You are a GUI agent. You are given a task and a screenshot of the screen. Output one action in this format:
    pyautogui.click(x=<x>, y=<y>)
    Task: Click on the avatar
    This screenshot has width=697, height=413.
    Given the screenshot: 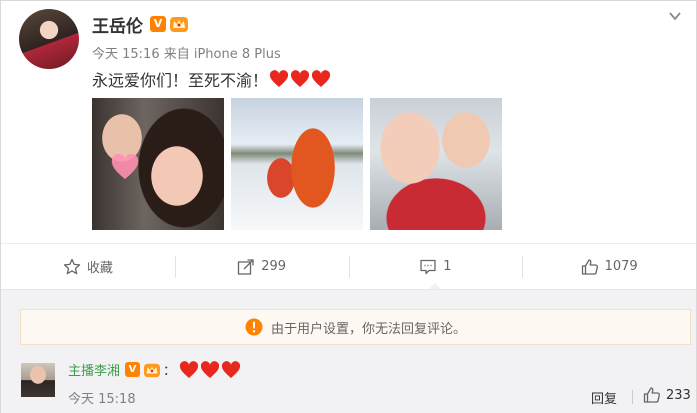 What is the action you would take?
    pyautogui.click(x=49, y=39)
    